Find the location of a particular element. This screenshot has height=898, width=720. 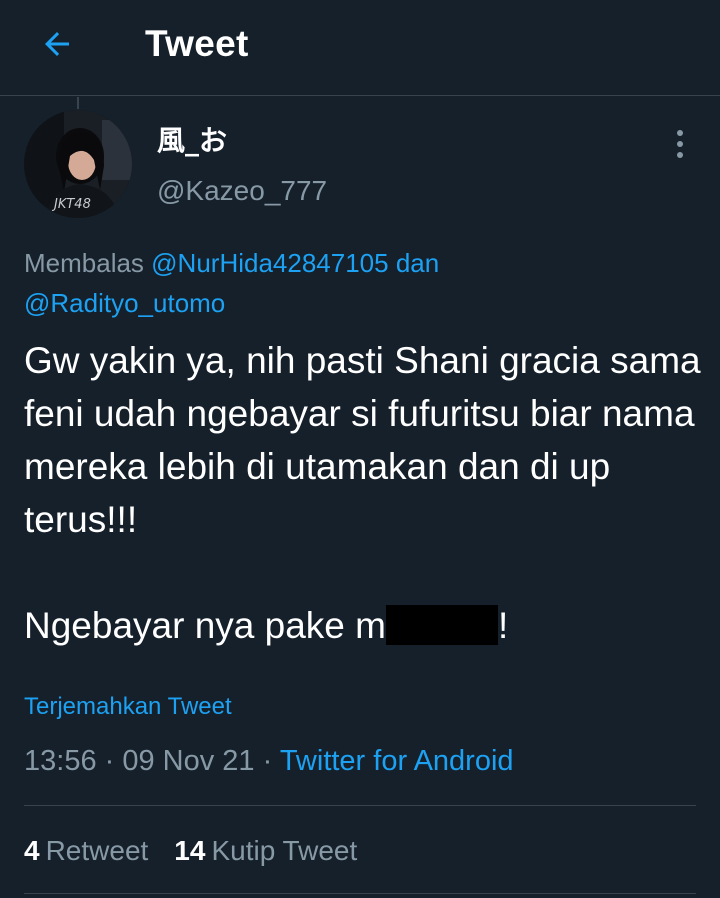

quotes-count: 14 is located at coordinates (190, 850).